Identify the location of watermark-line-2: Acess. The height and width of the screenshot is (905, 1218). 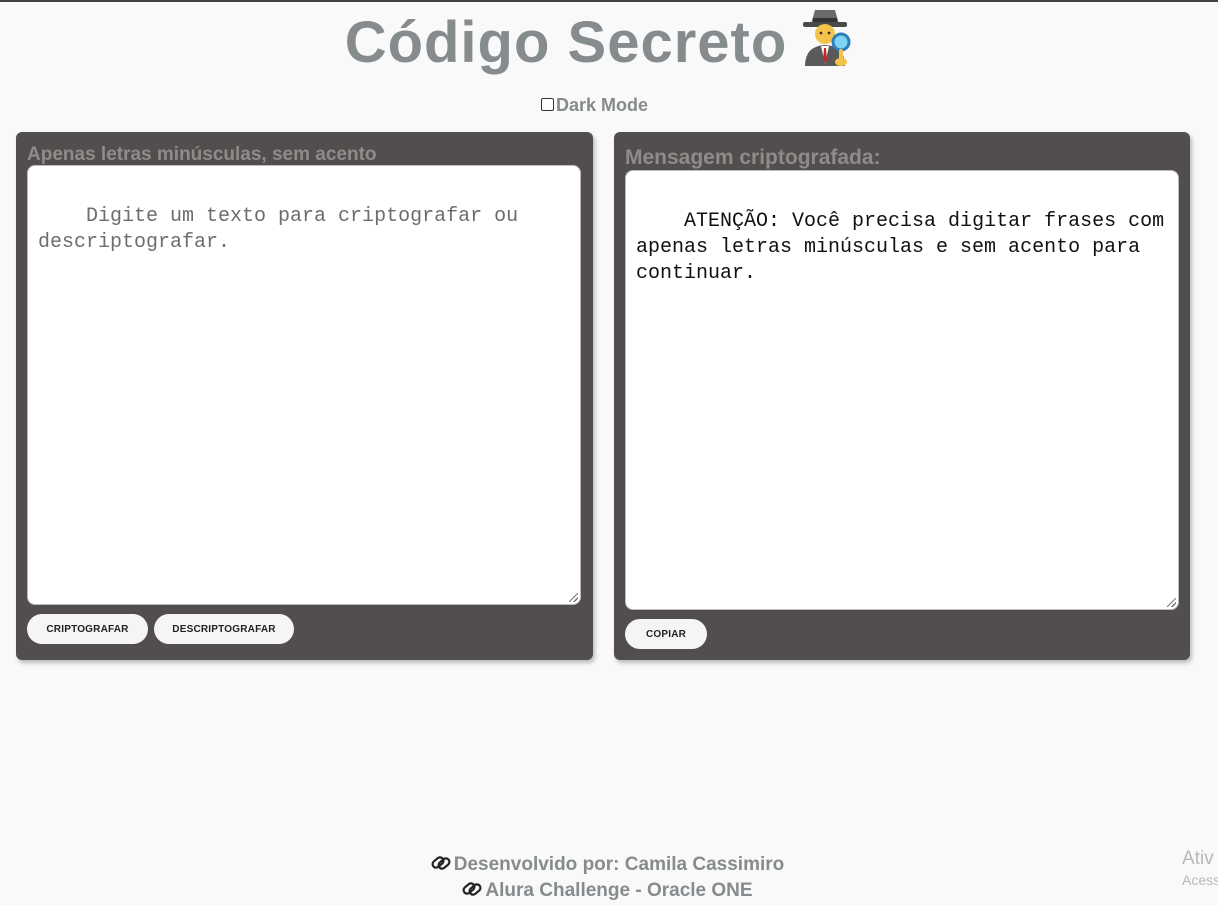
(1200, 880).